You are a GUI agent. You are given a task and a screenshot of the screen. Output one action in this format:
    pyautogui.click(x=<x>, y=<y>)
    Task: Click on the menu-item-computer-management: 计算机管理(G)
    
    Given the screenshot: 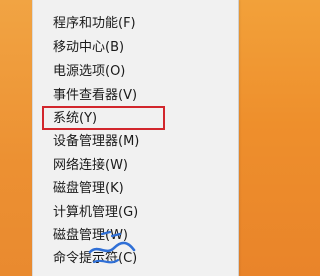 What is the action you would take?
    pyautogui.click(x=95, y=213)
    